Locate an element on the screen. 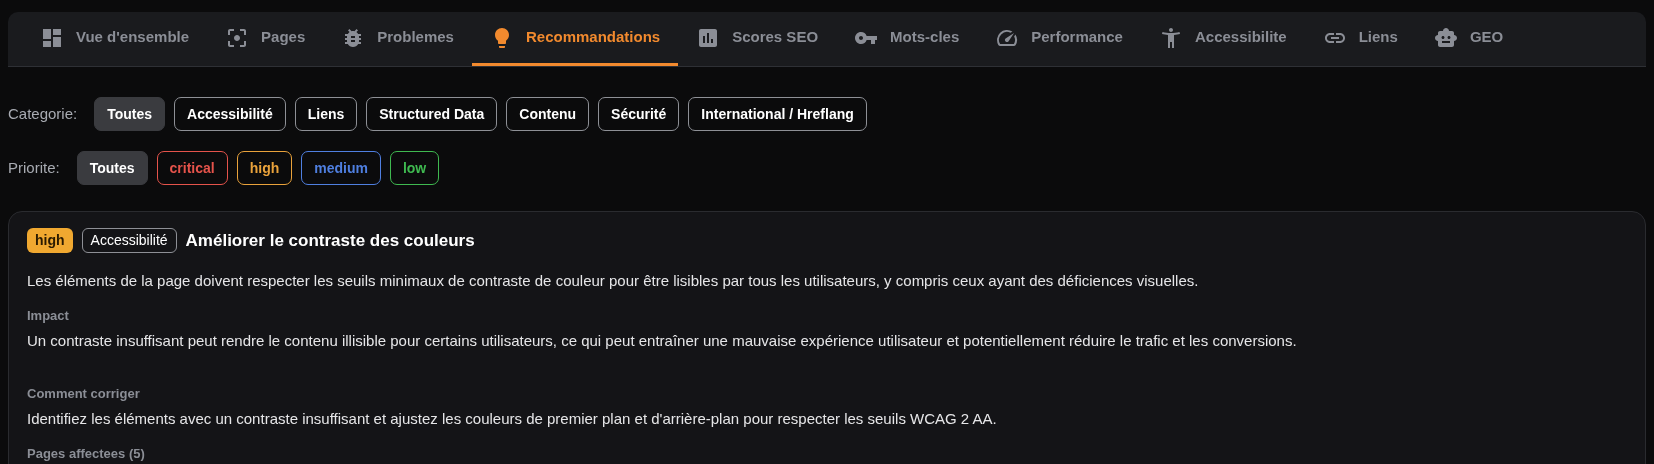  section-heading: Comment corriger is located at coordinates (84, 394).